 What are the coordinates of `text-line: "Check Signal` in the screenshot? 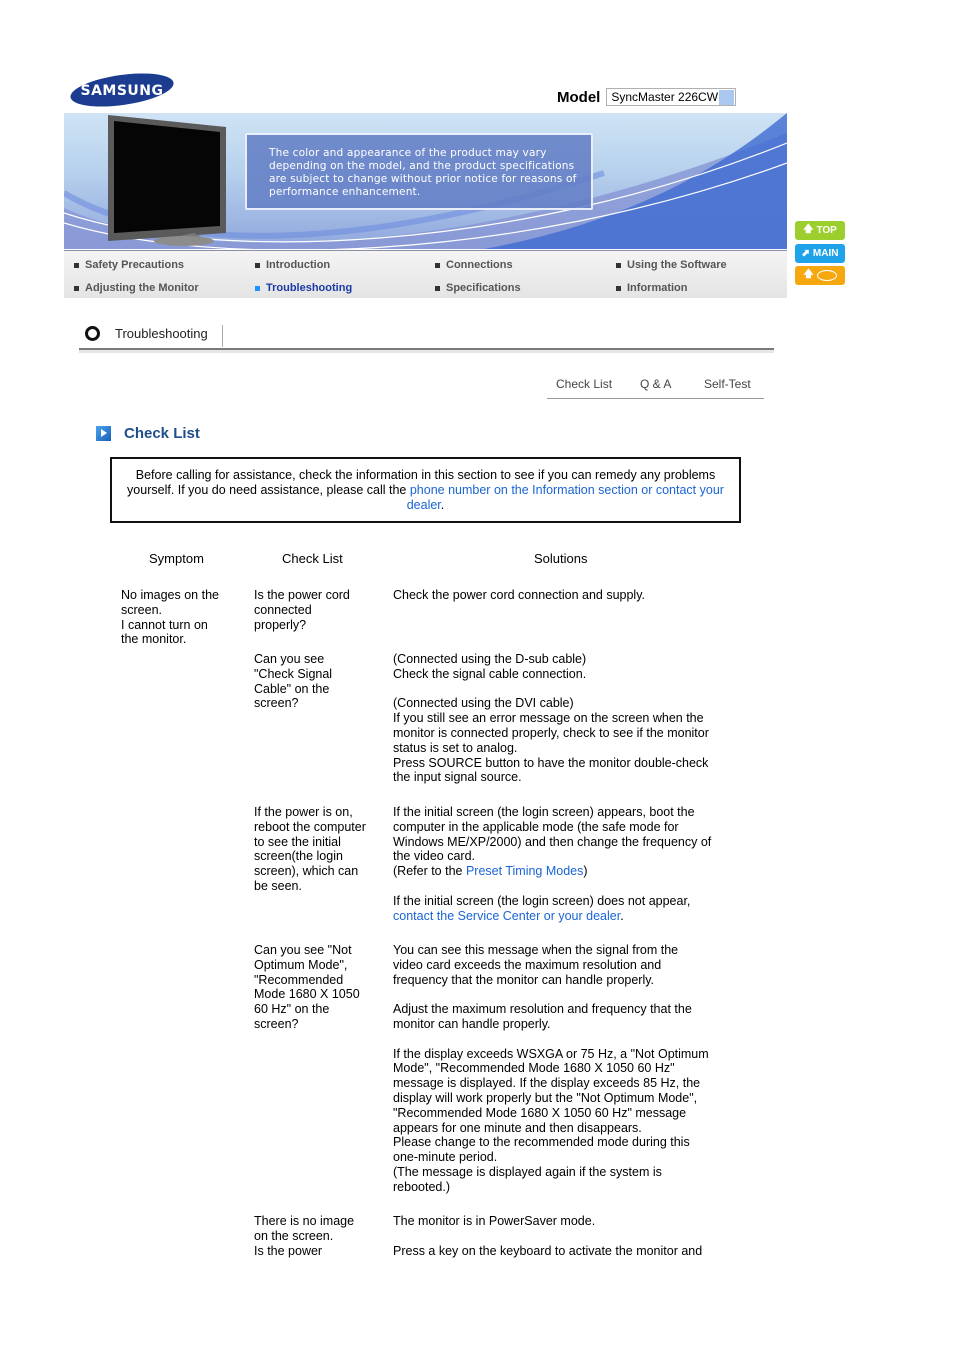 It's located at (293, 673).